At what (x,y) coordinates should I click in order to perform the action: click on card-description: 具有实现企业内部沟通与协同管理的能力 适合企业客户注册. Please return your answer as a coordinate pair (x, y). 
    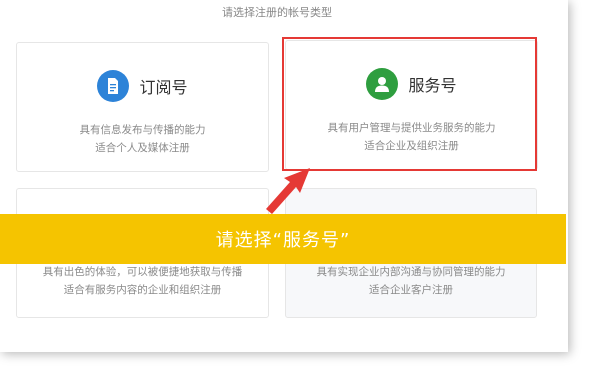
    Looking at the image, I should click on (411, 281).